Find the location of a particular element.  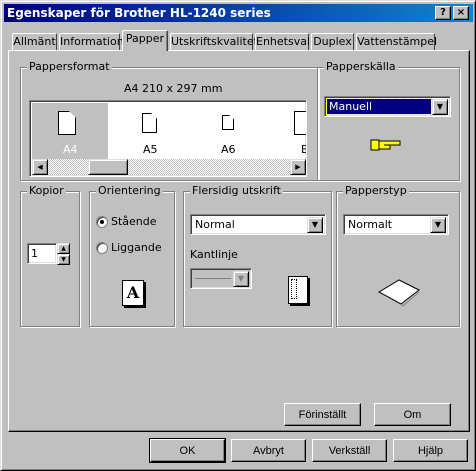

paper-source-value: Manuell is located at coordinates (379, 106).